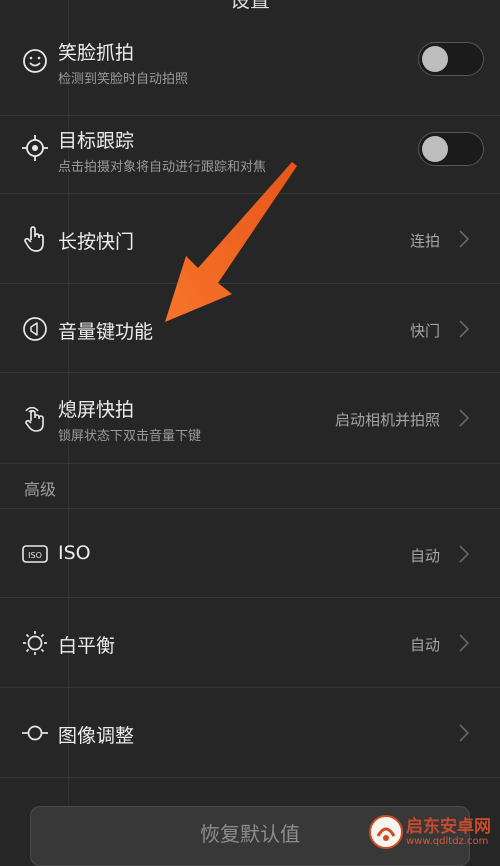 This screenshot has width=500, height=866. Describe the element at coordinates (424, 241) in the screenshot. I see `setting-value: 连拍` at that location.